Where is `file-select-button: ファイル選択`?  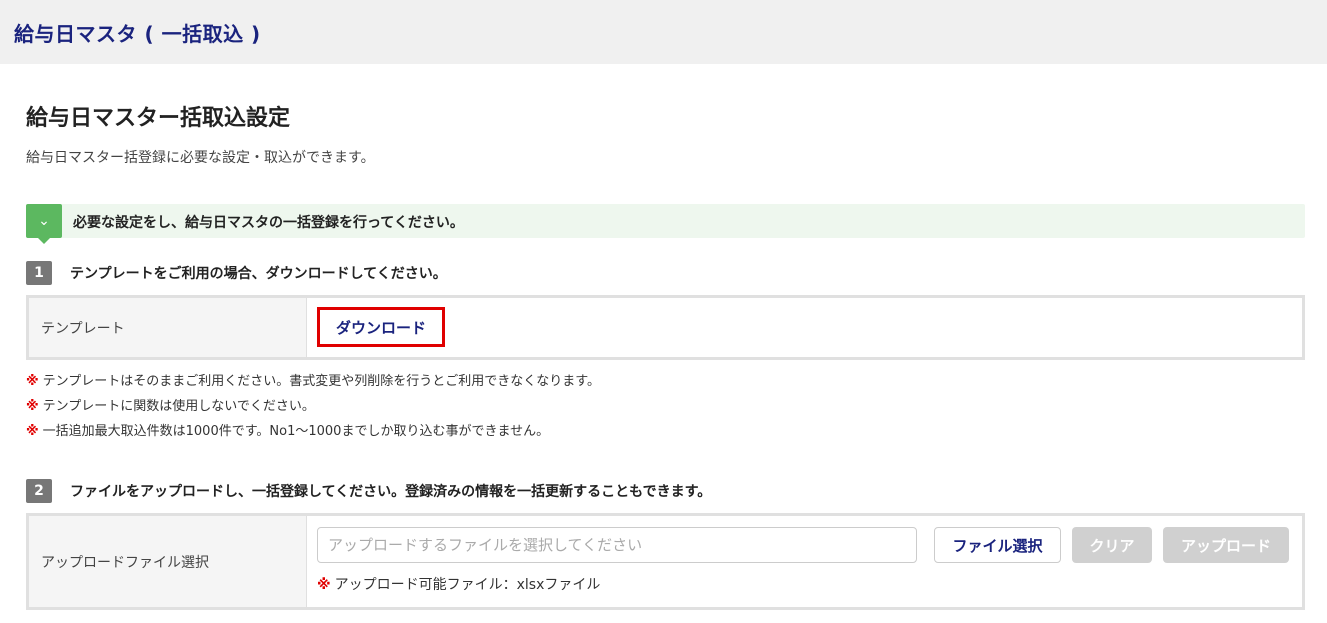 file-select-button: ファイル選択 is located at coordinates (997, 545).